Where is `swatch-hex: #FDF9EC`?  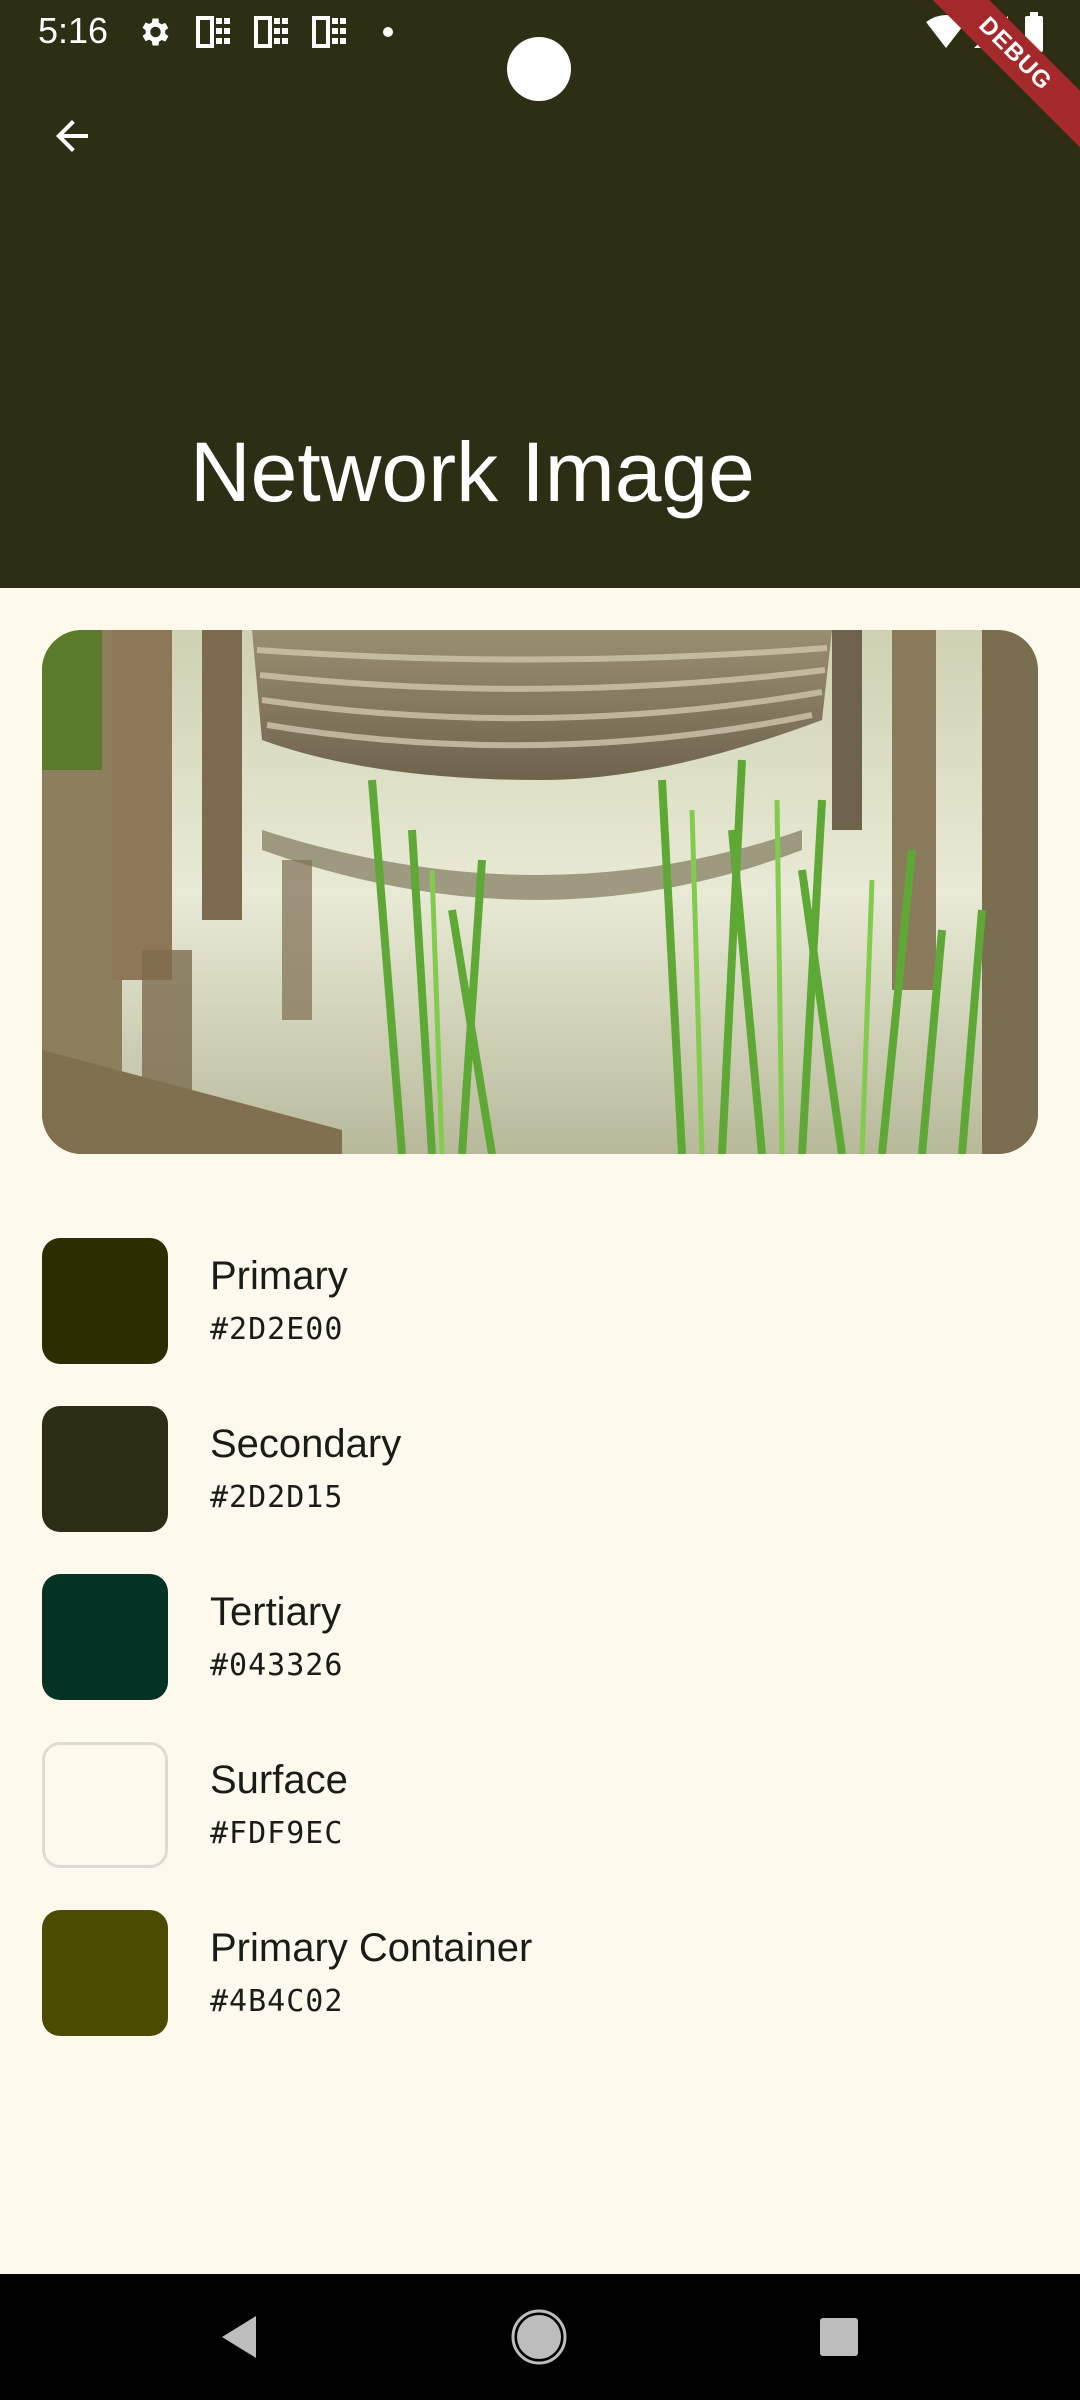 swatch-hex: #FDF9EC is located at coordinates (277, 1833).